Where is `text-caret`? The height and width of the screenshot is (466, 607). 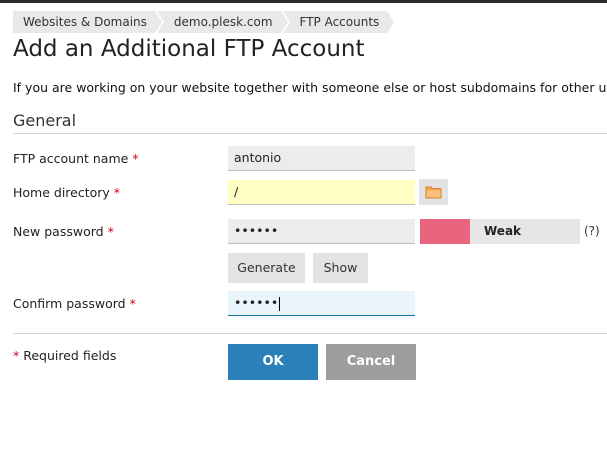
text-caret is located at coordinates (280, 303).